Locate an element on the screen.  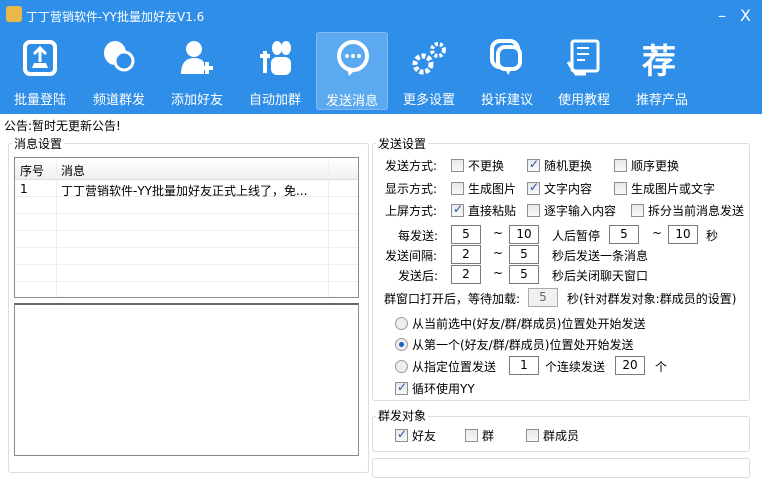
toolbar-label: 批量登陆 is located at coordinates (39, 100).